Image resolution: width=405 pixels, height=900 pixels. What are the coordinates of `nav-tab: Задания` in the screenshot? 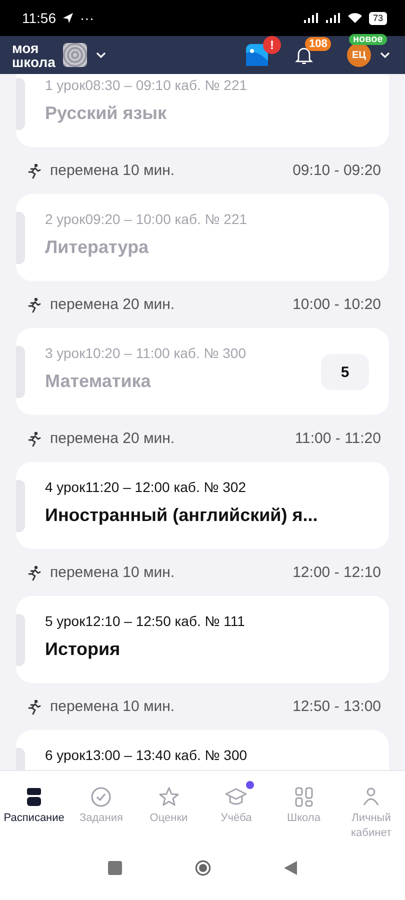 It's located at (101, 815).